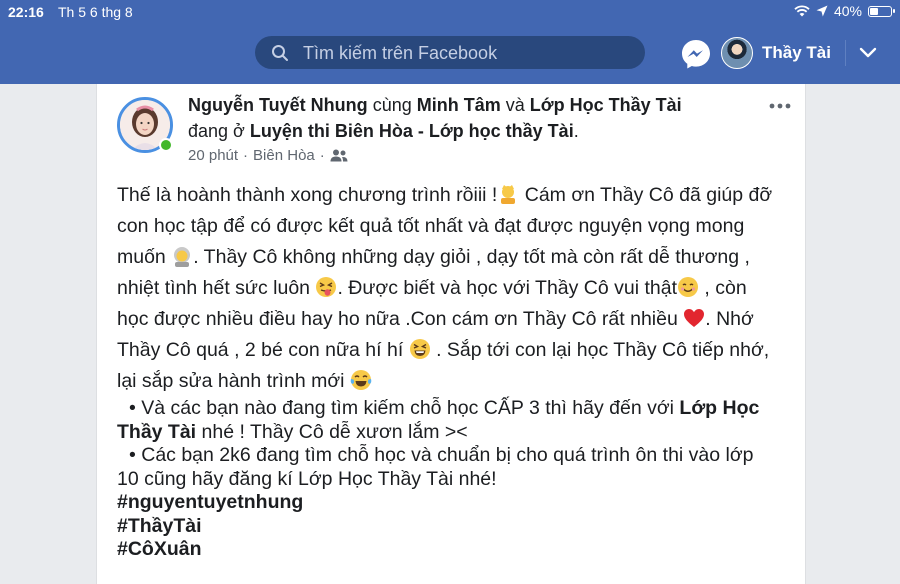 This screenshot has width=900, height=584. Describe the element at coordinates (457, 526) in the screenshot. I see `hashtags: #nguyentuyetnhung #ThầyTài #CôXuân` at that location.